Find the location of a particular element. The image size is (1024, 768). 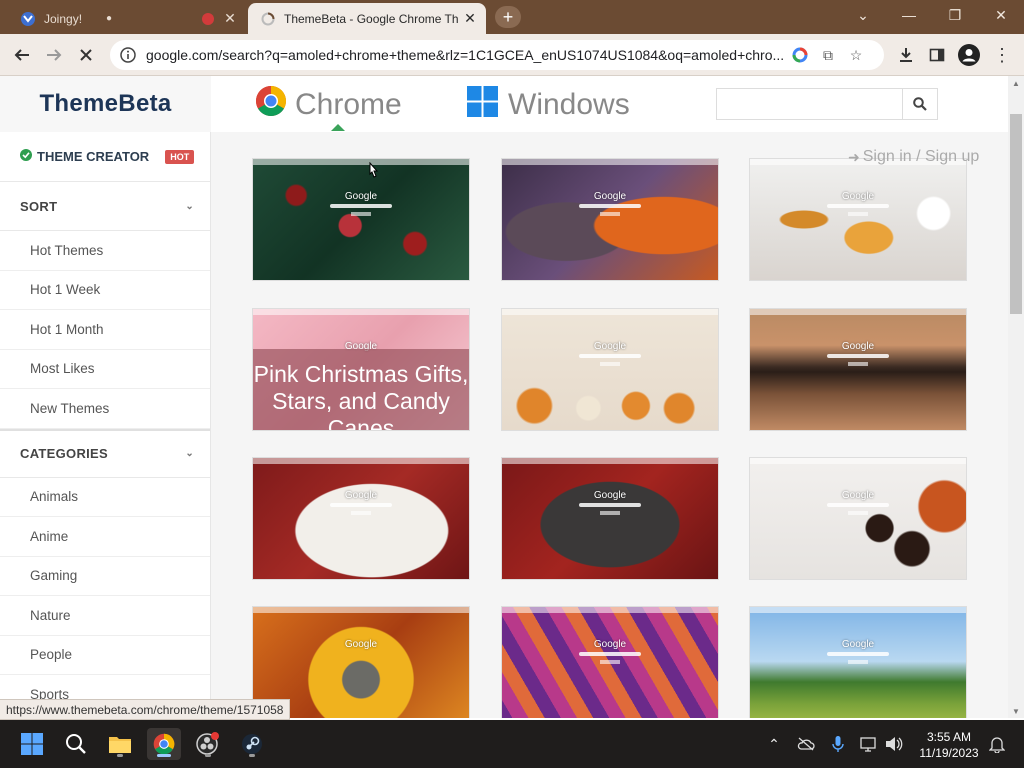

theme-card-mountain-lake: Google is located at coordinates (858, 369).